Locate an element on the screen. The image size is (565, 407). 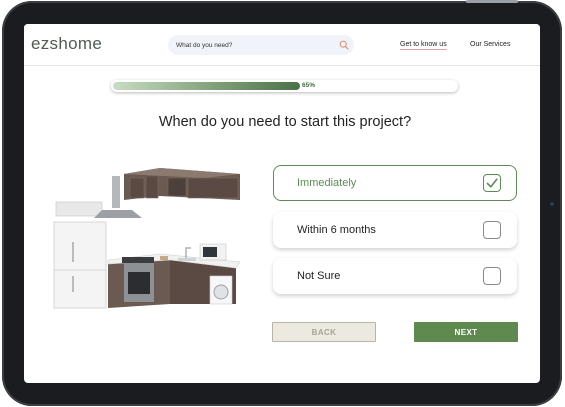
search-input is located at coordinates (251, 45).